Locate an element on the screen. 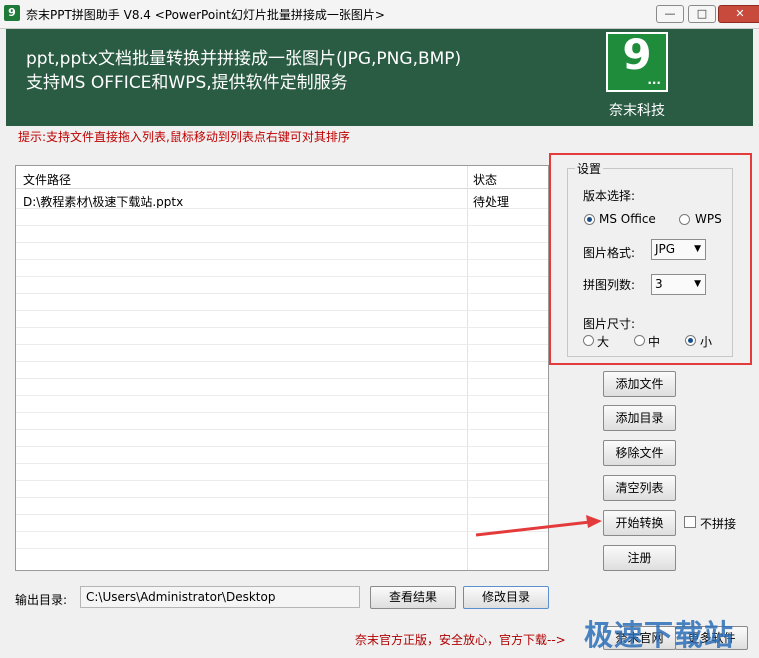 Image resolution: width=759 pixels, height=658 pixels. column-separator is located at coordinates (467, 368).